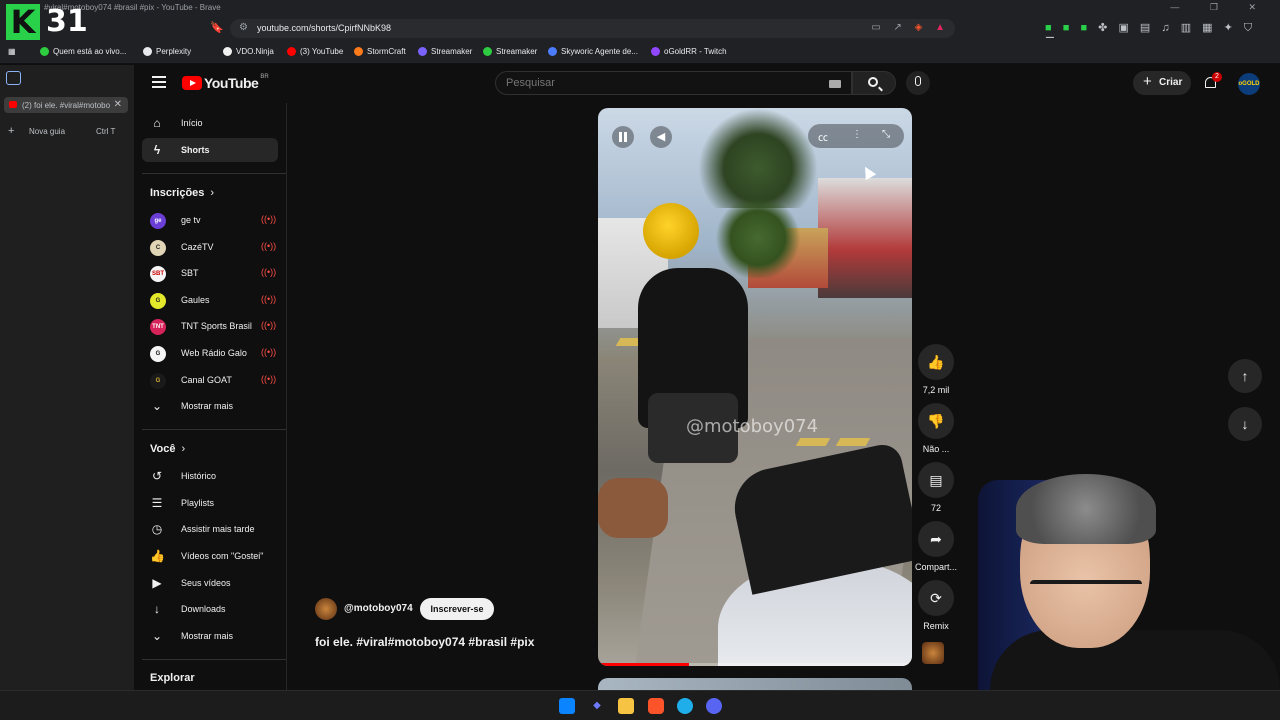  Describe the element at coordinates (1162, 83) in the screenshot. I see `create-button: + Criar` at that location.